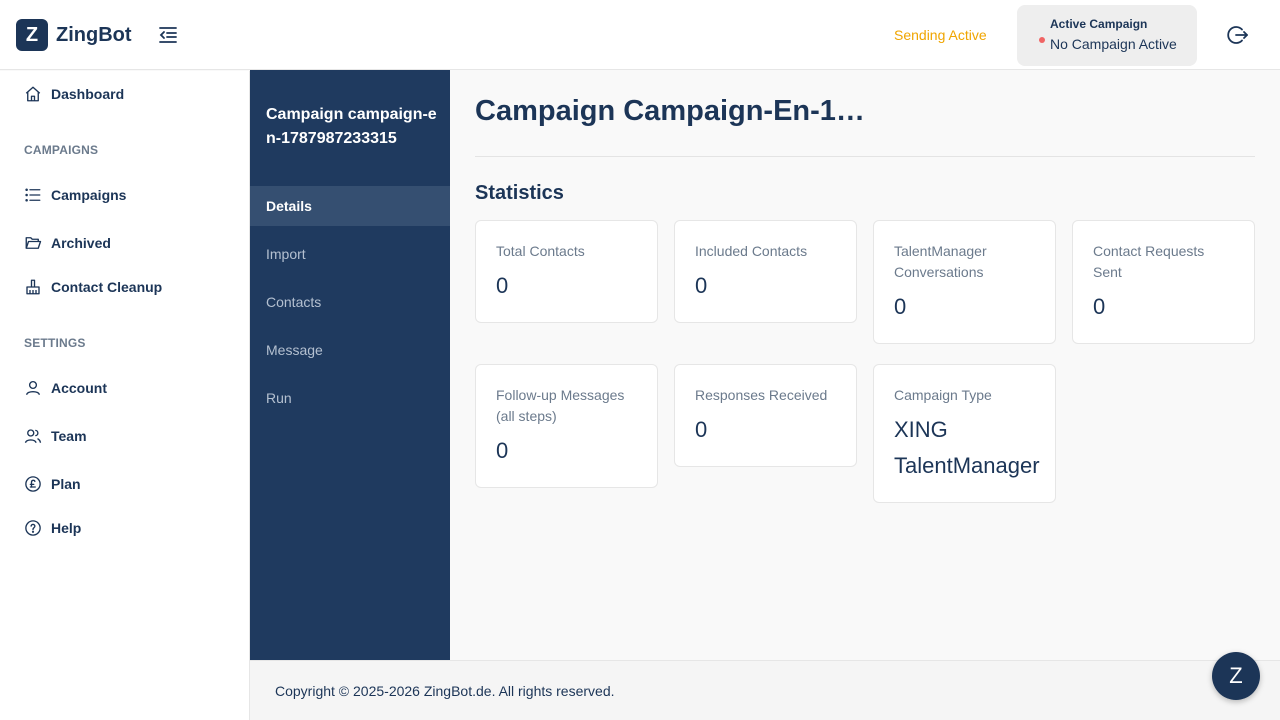 The image size is (1280, 720). What do you see at coordinates (350, 254) in the screenshot?
I see `subnav-item-import: Import` at bounding box center [350, 254].